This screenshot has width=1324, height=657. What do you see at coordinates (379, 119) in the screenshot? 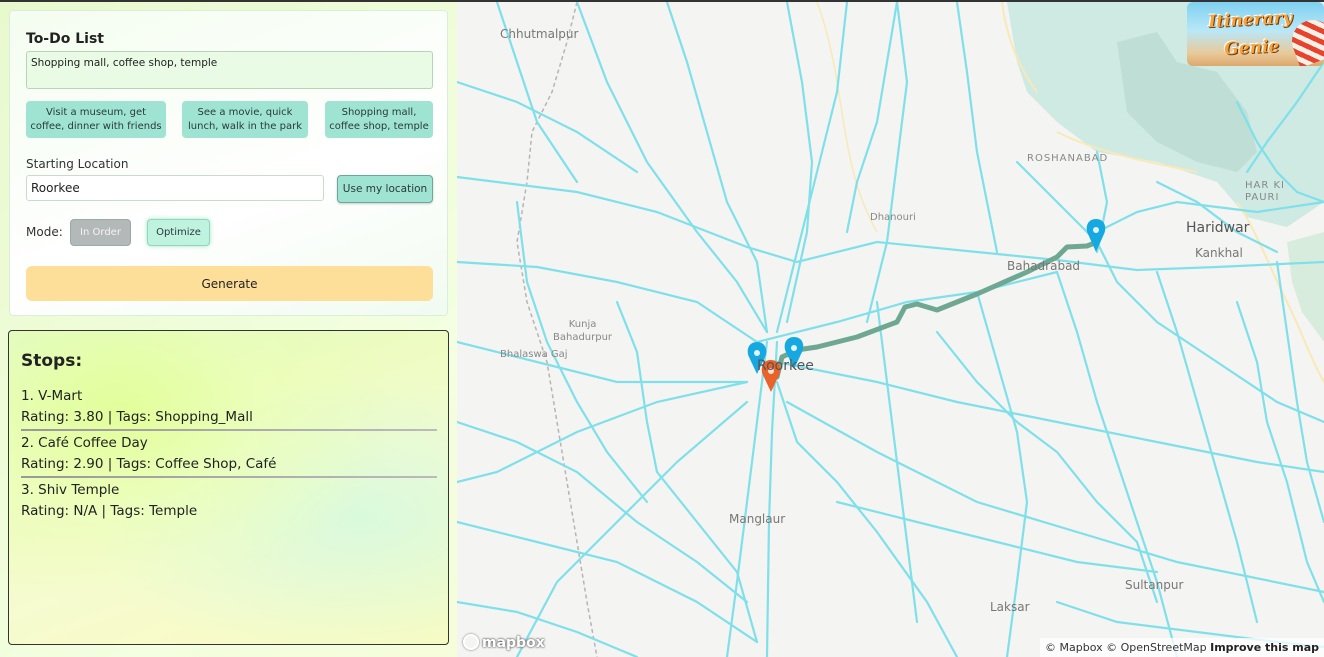
I see `preset-shopping-button: Shopping mall, coffee shop, temple` at bounding box center [379, 119].